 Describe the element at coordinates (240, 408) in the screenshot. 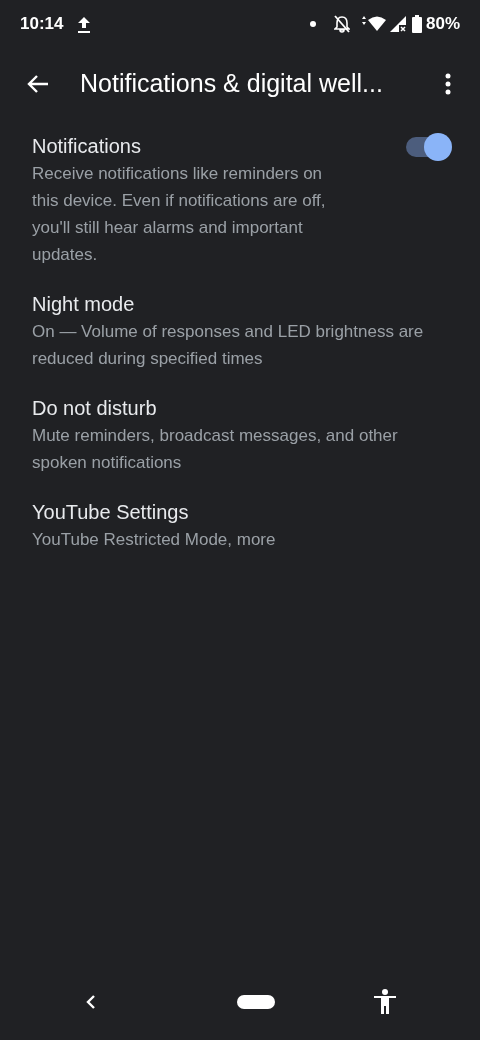

I see `setting-title: Do not disturb` at that location.